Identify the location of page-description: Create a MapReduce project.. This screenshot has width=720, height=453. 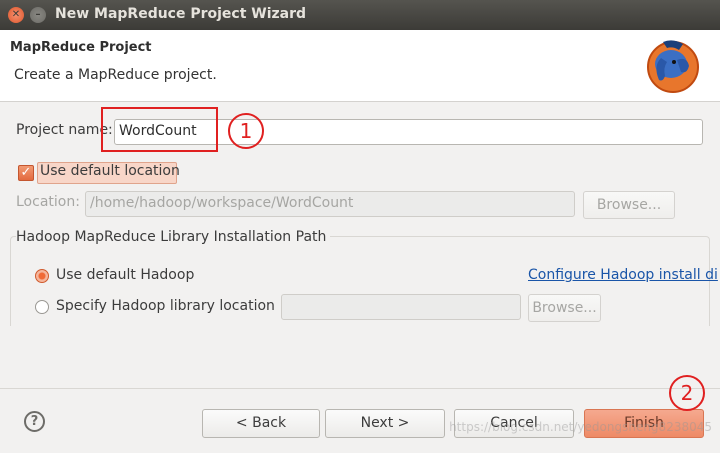
(115, 75).